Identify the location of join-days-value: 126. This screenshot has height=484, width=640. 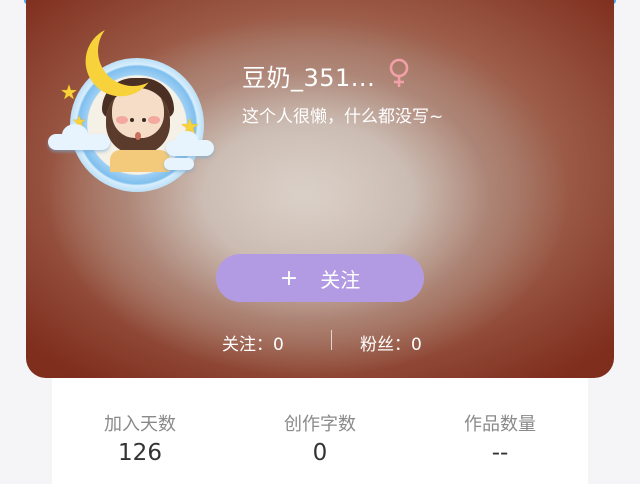
(140, 453).